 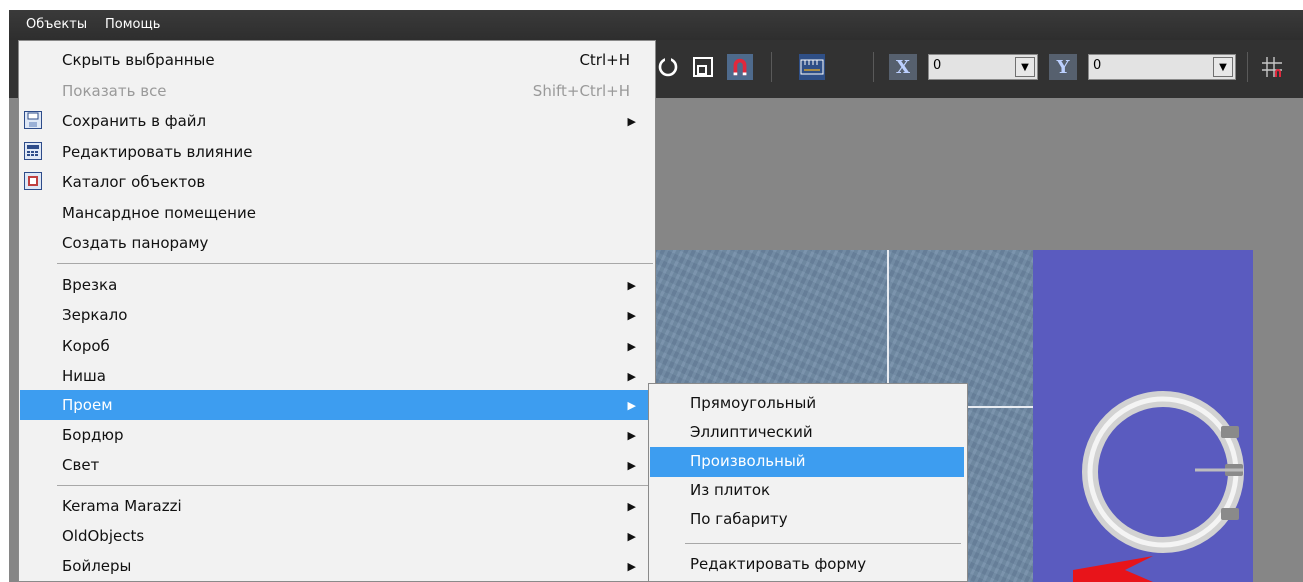 What do you see at coordinates (87, 405) in the screenshot?
I see `menu-item-label: Проем` at bounding box center [87, 405].